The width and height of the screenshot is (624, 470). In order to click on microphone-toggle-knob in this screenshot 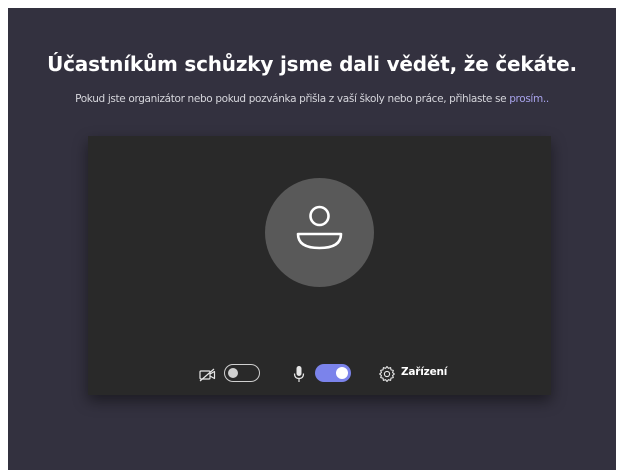, I will do `click(342, 373)`.